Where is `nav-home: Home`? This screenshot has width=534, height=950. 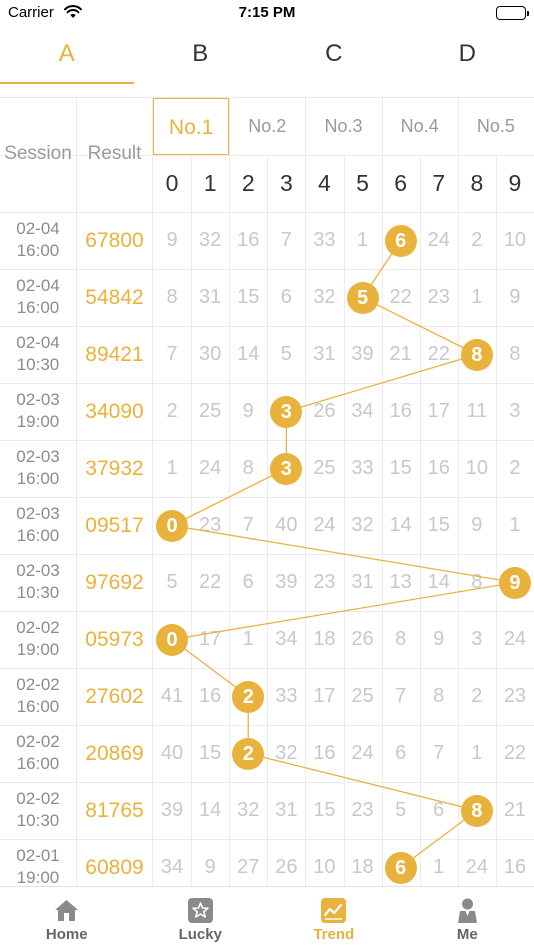 nav-home: Home is located at coordinates (67, 918).